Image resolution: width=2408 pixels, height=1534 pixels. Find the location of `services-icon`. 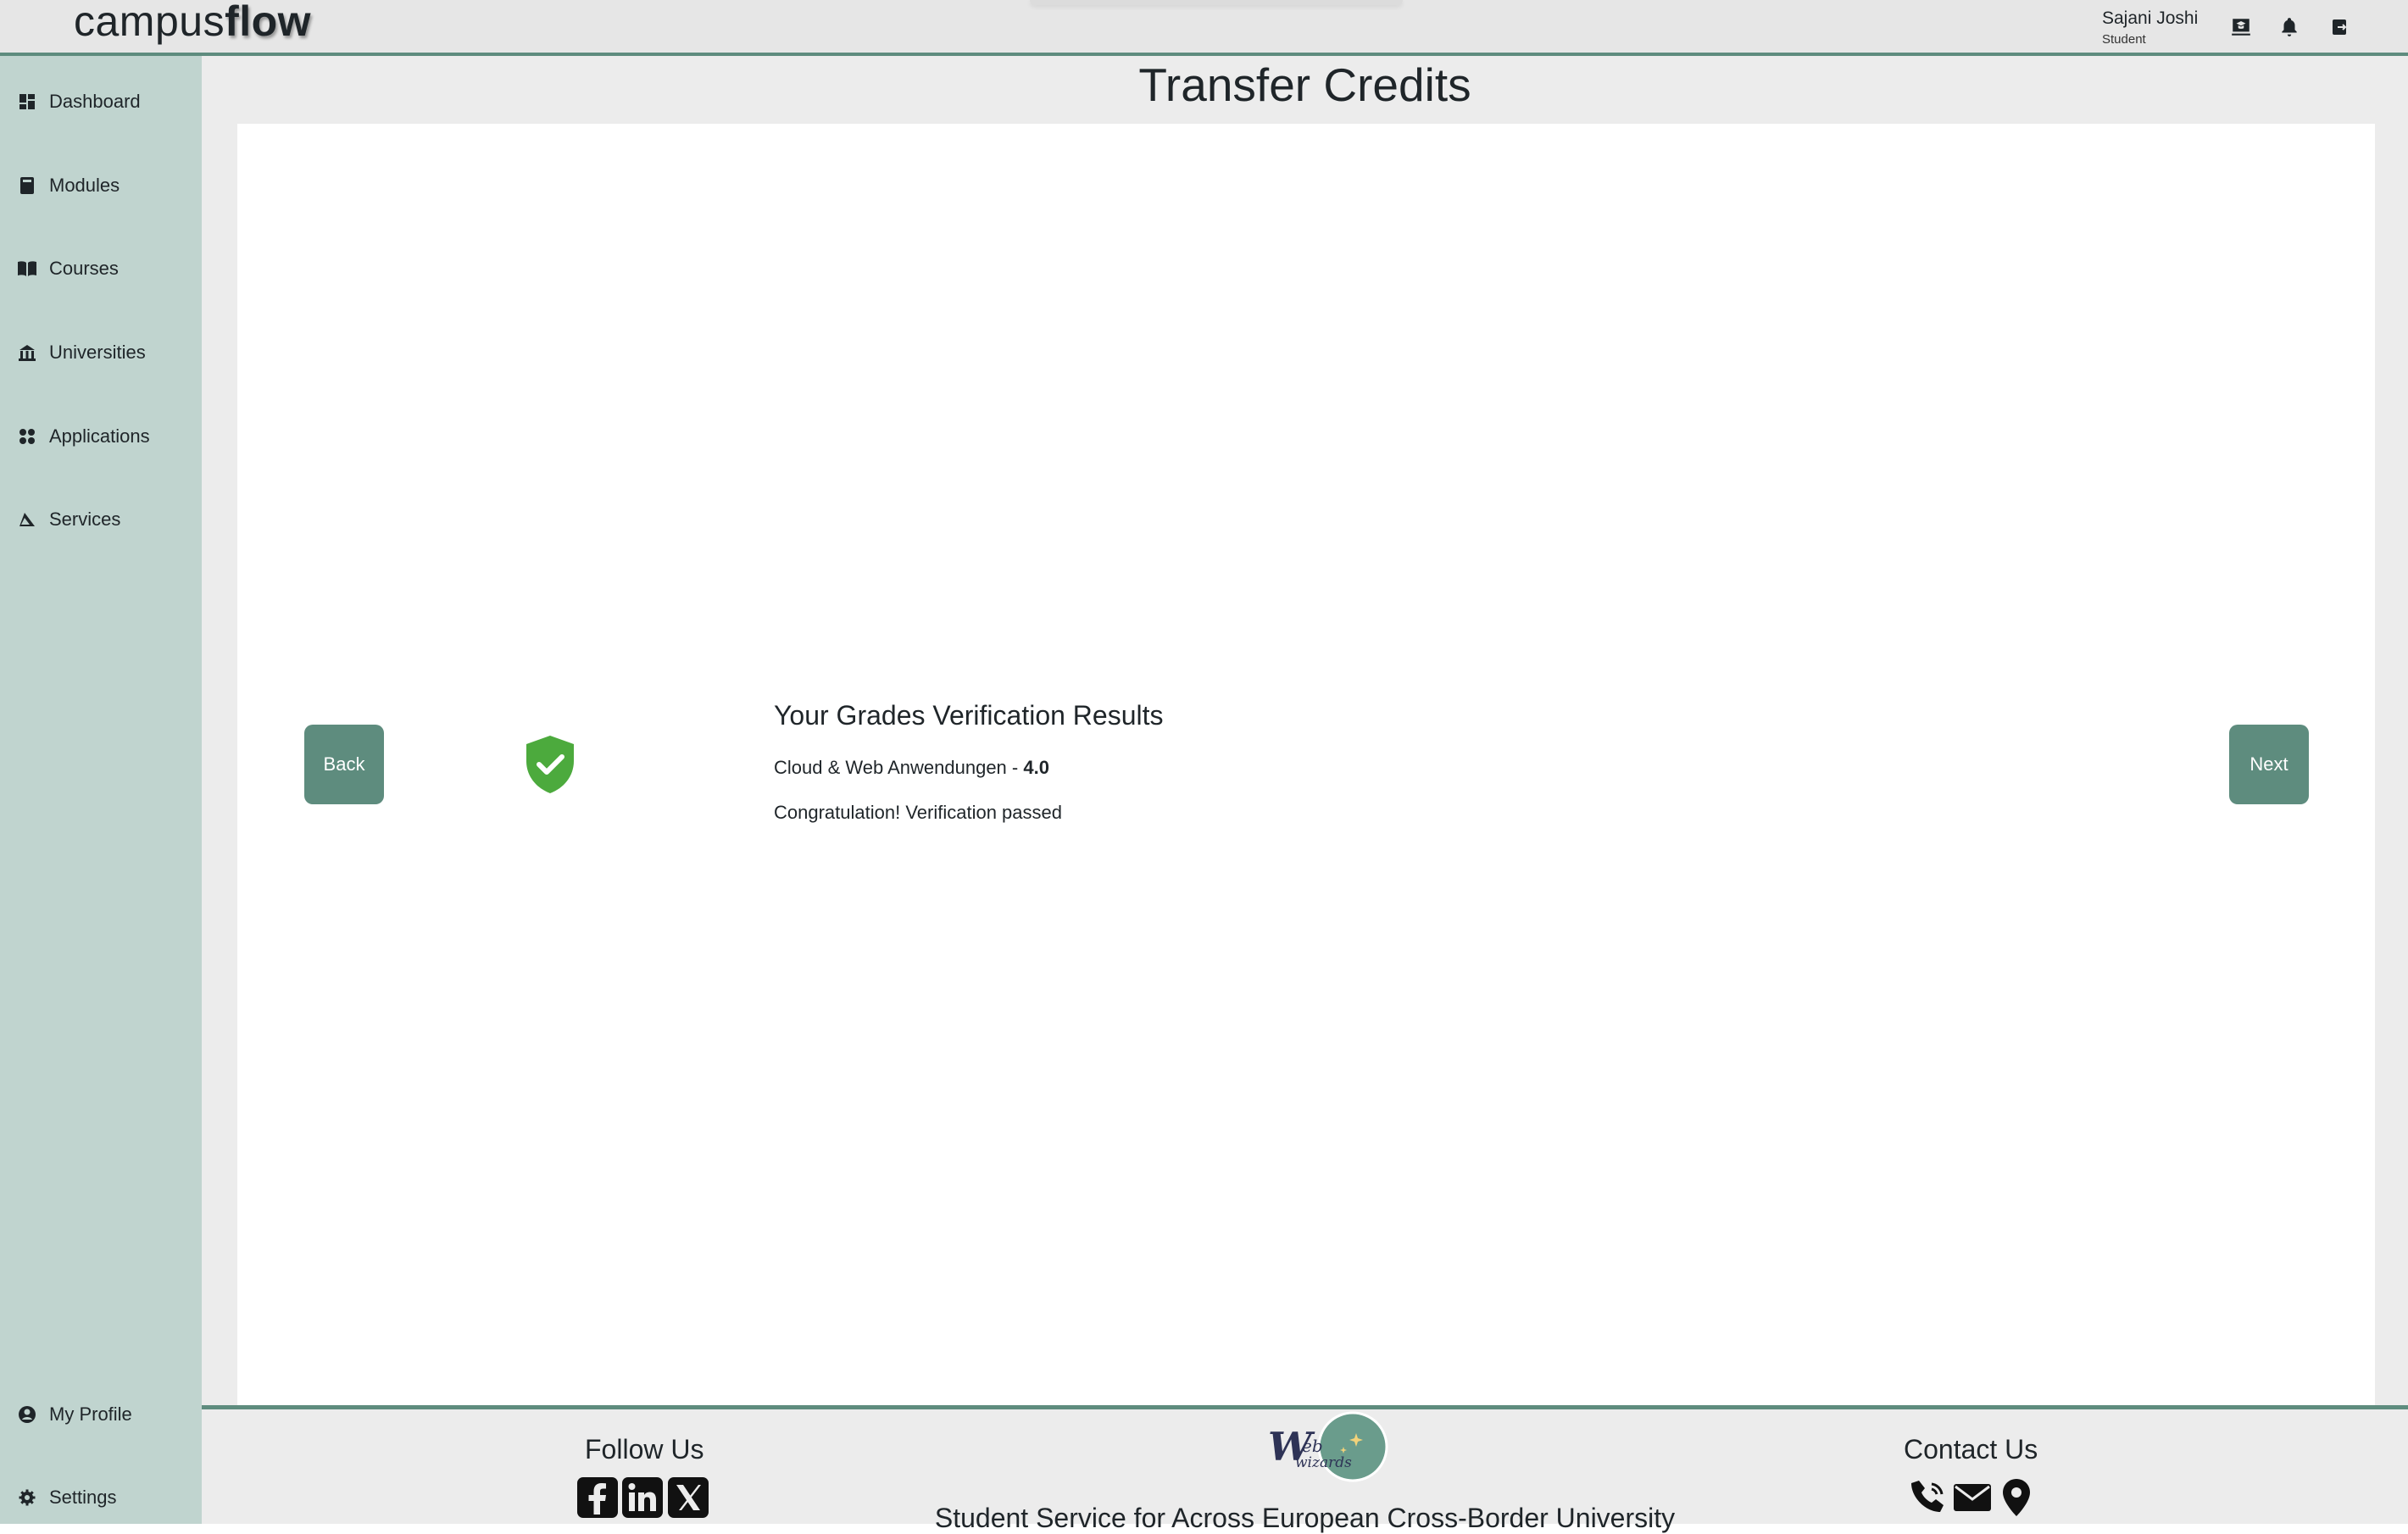

services-icon is located at coordinates (27, 519).